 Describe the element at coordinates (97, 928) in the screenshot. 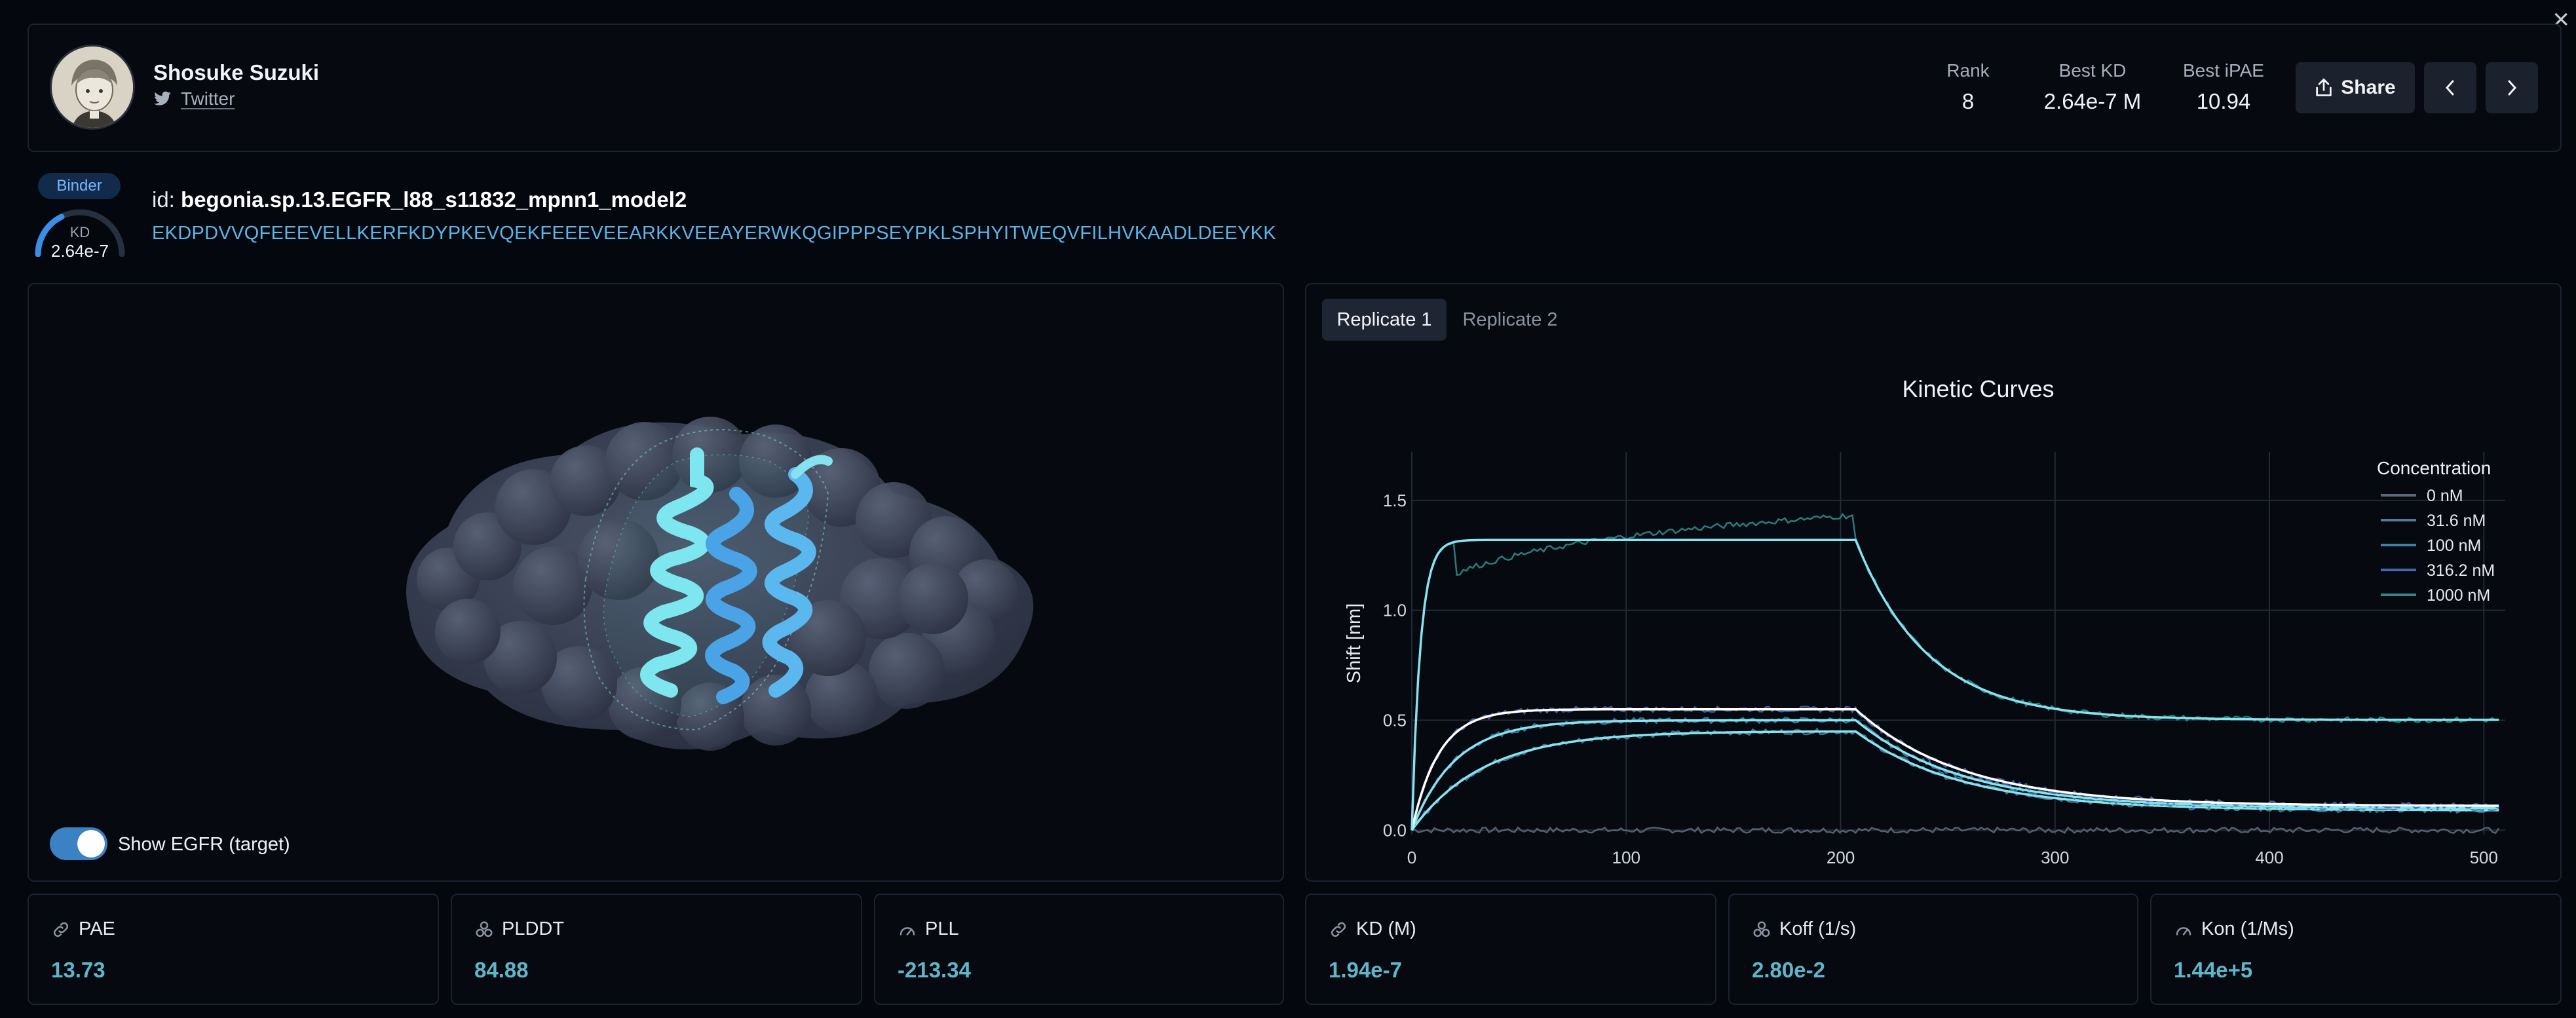

I see `metric-label-text: PAE` at that location.